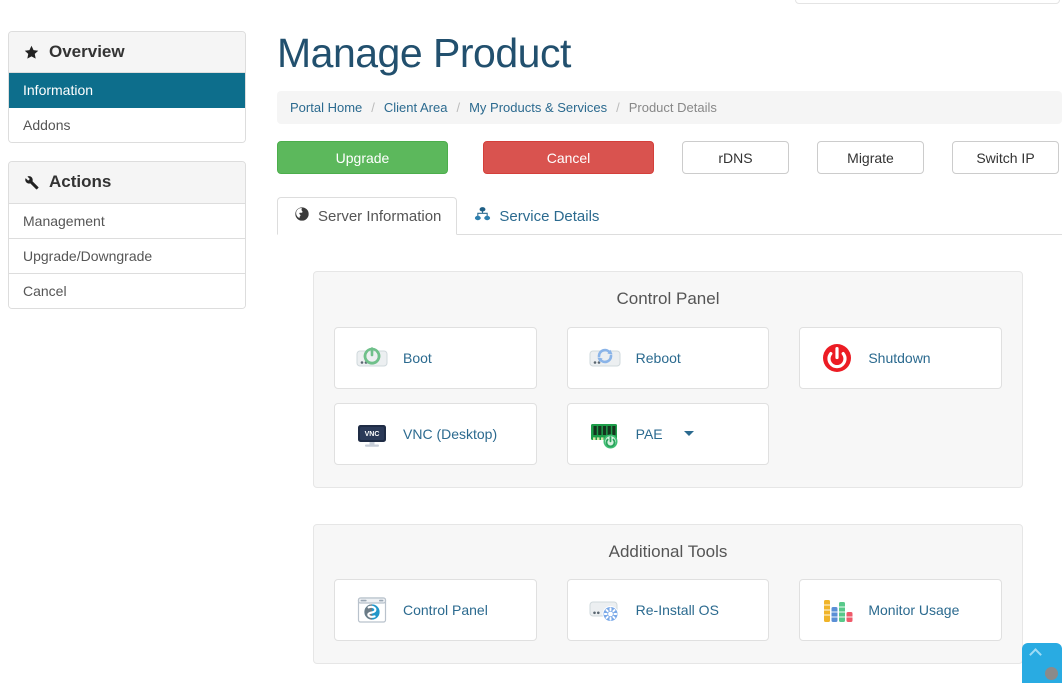 The height and width of the screenshot is (683, 1062). I want to click on sidebar-item-management-label: Management, so click(64, 220).